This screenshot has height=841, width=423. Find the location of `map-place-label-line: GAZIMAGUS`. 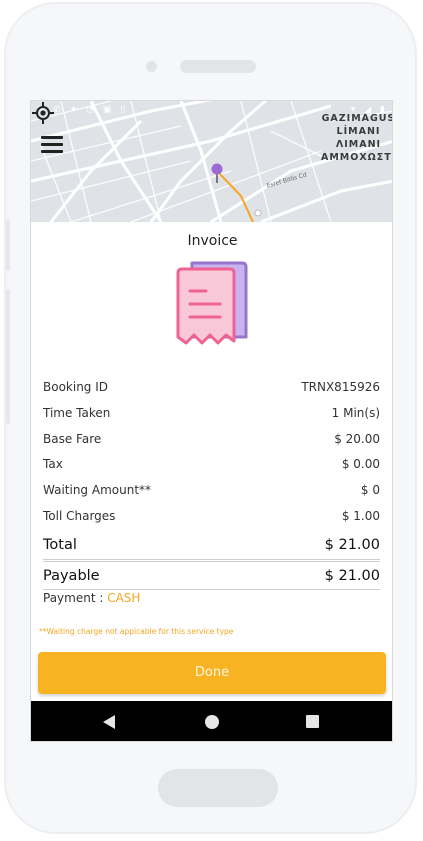

map-place-label-line: GAZIMAGUS is located at coordinates (357, 118).